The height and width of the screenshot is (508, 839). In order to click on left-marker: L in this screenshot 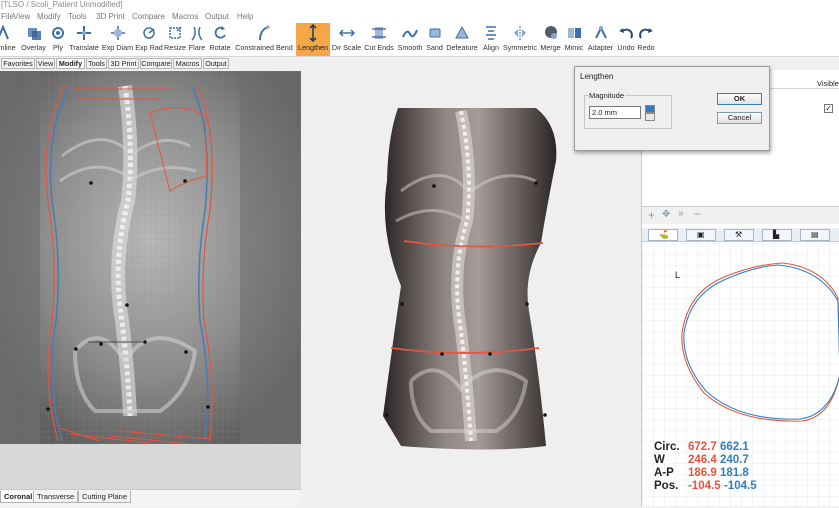, I will do `click(678, 275)`.